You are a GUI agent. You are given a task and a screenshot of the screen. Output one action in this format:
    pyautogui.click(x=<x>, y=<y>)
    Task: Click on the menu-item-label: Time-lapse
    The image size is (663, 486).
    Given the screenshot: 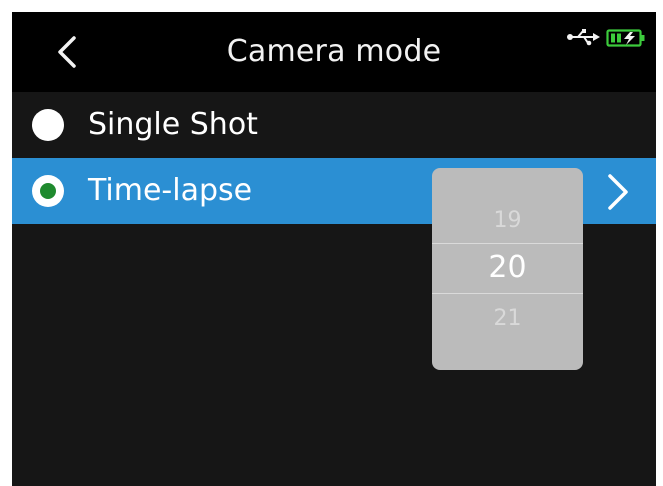 What is the action you would take?
    pyautogui.click(x=170, y=190)
    